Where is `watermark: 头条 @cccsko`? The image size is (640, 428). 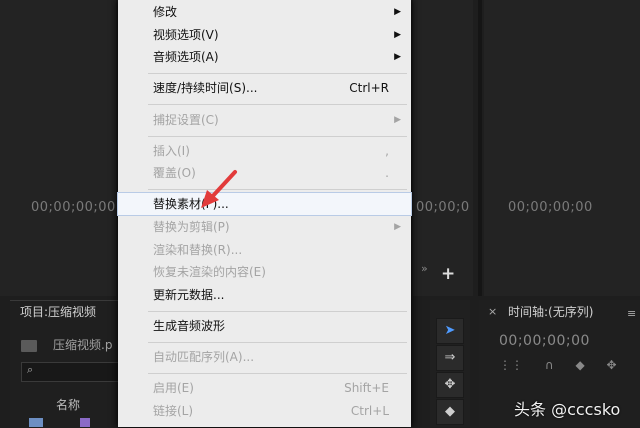 watermark: 头条 @cccsko is located at coordinates (567, 409).